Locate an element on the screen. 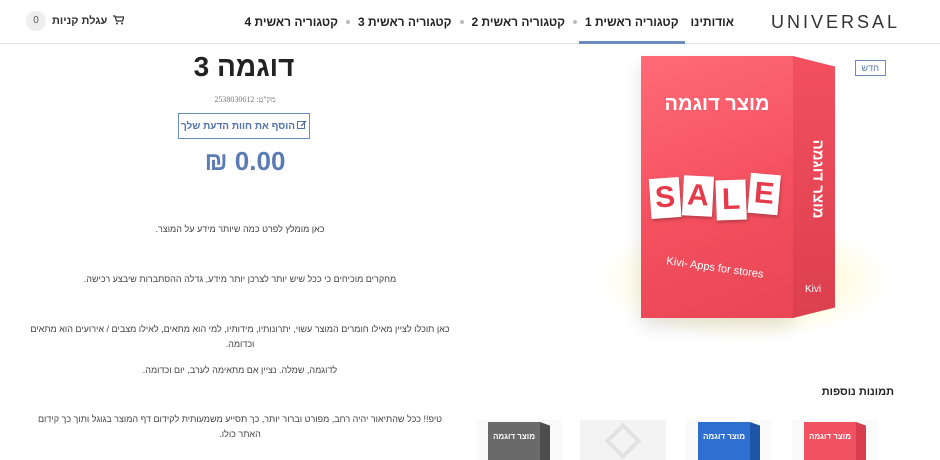  nav-item-category-4: קטגוריה ראשית 4 is located at coordinates (291, 22).